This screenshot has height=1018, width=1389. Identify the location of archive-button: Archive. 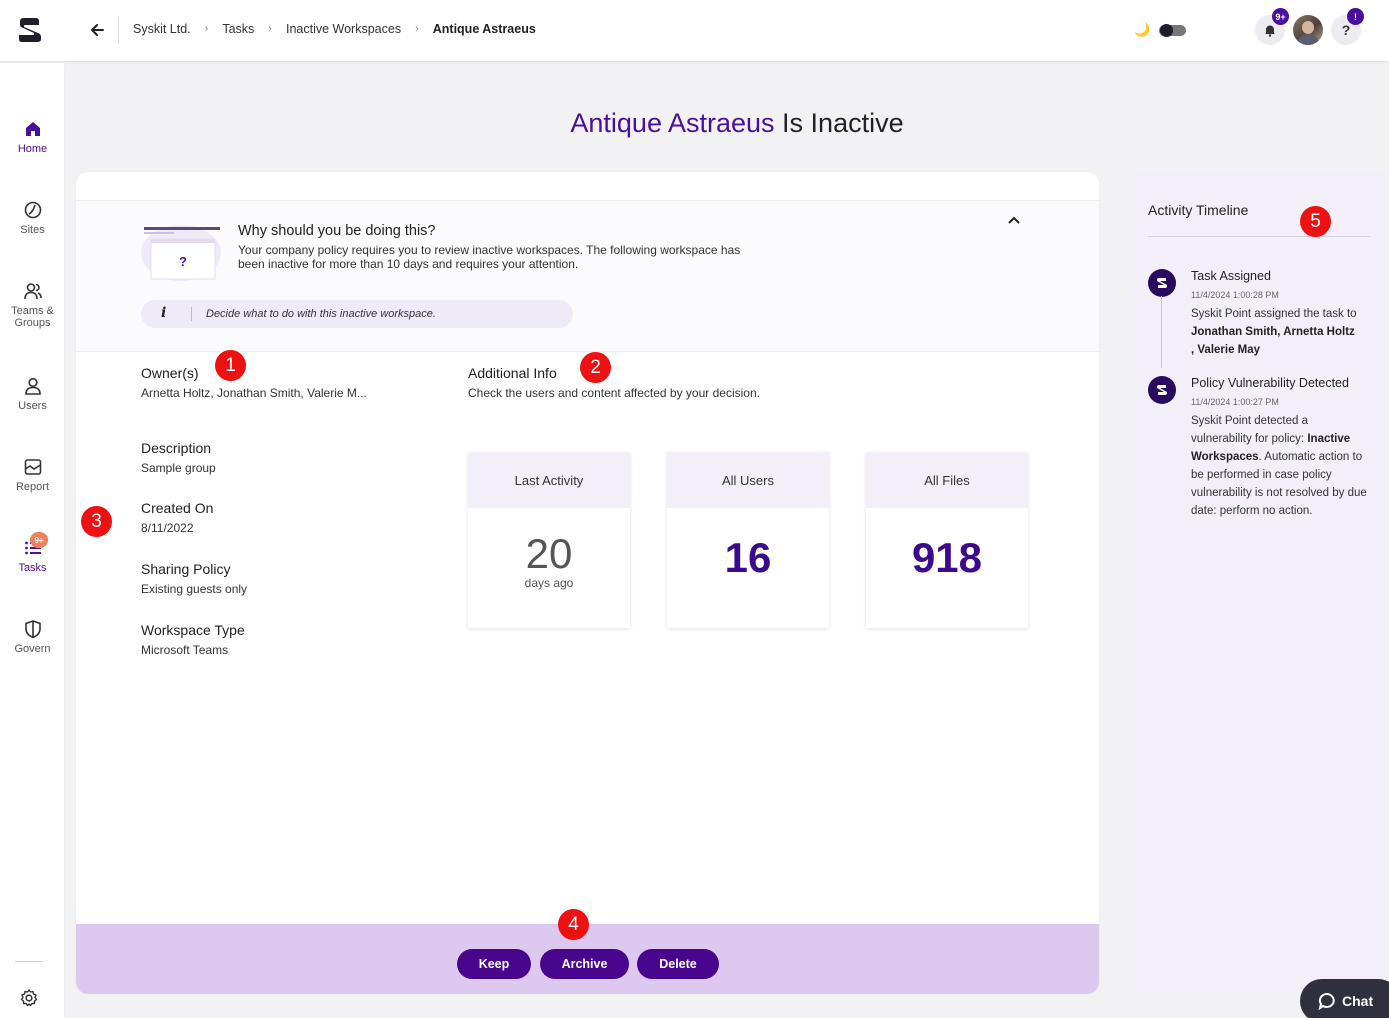
(584, 964).